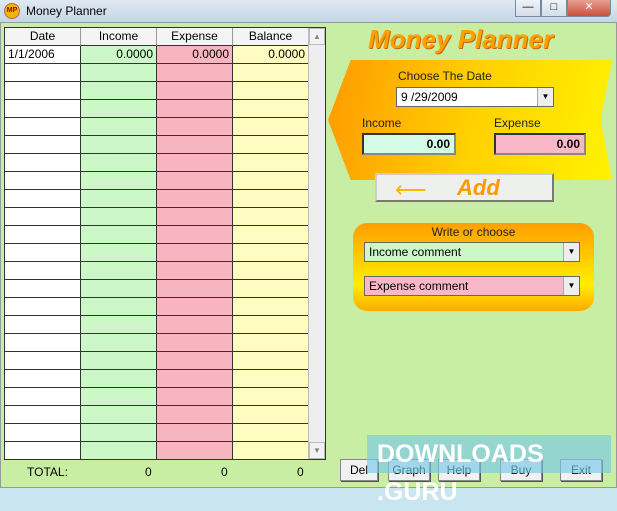  What do you see at coordinates (472, 252) in the screenshot?
I see `income-comment-combo: Income comment ▼` at bounding box center [472, 252].